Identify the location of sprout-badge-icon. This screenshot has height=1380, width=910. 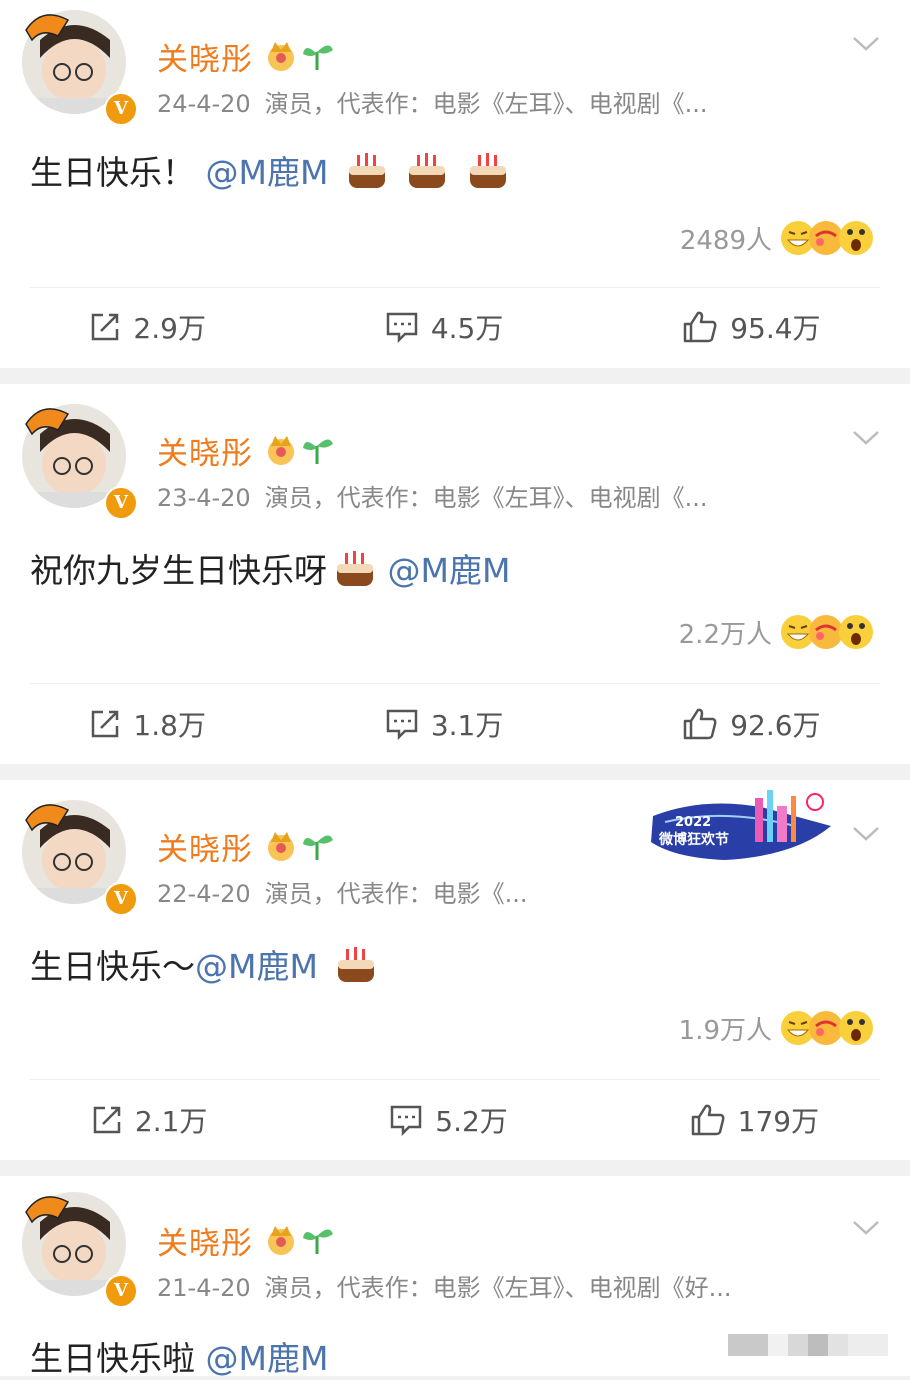
(318, 451).